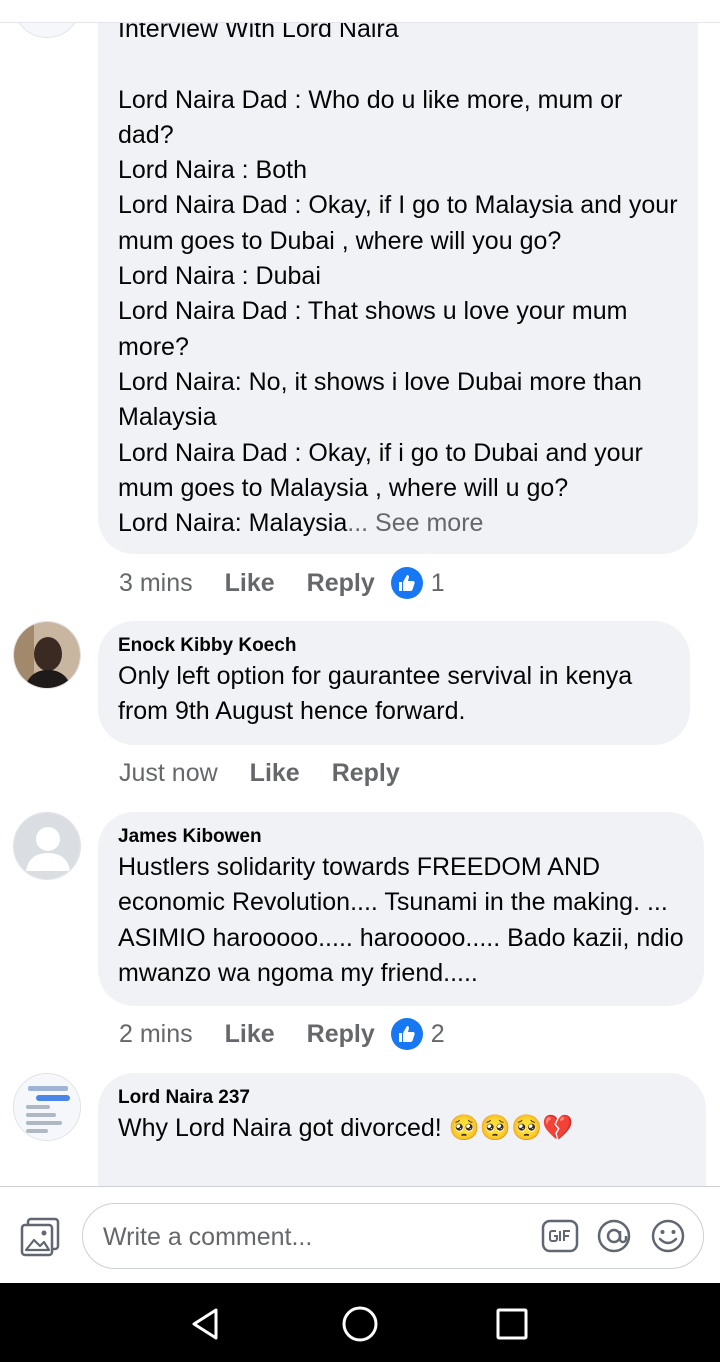 The image size is (720, 1362). What do you see at coordinates (401, 837) in the screenshot?
I see `comment-author: James Kibowen` at bounding box center [401, 837].